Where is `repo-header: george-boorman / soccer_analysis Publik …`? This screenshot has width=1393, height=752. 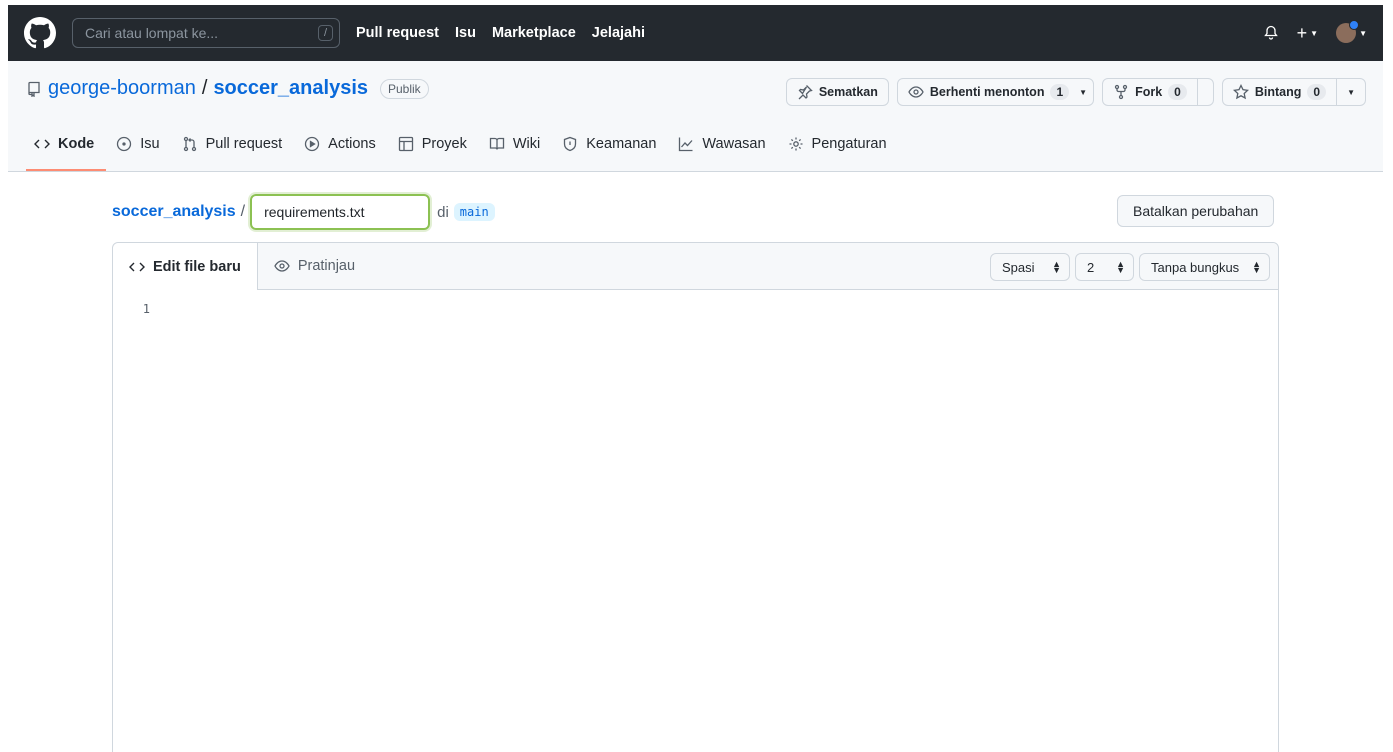
repo-header: george-boorman / soccer_analysis Publik … is located at coordinates (695, 116).